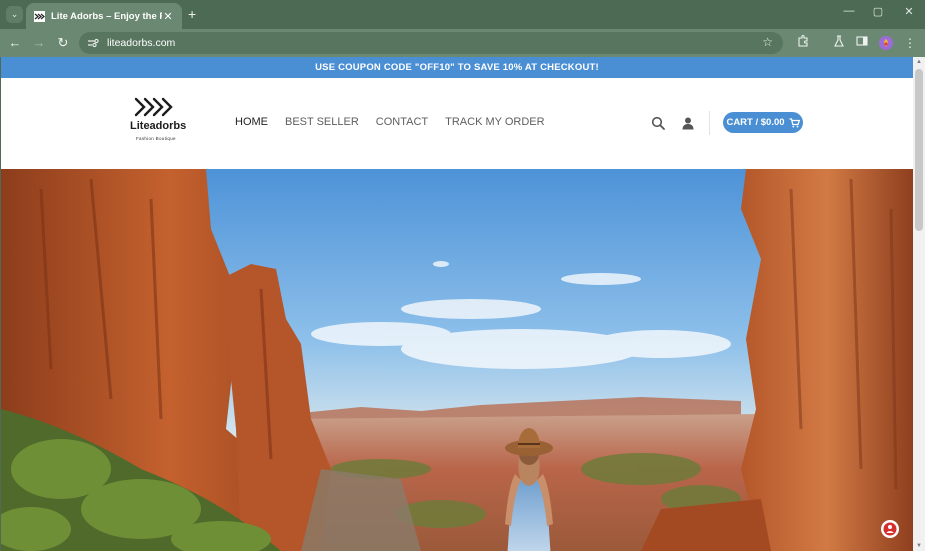 This screenshot has width=925, height=551. I want to click on nav-item-contact: CONTACT, so click(402, 122).